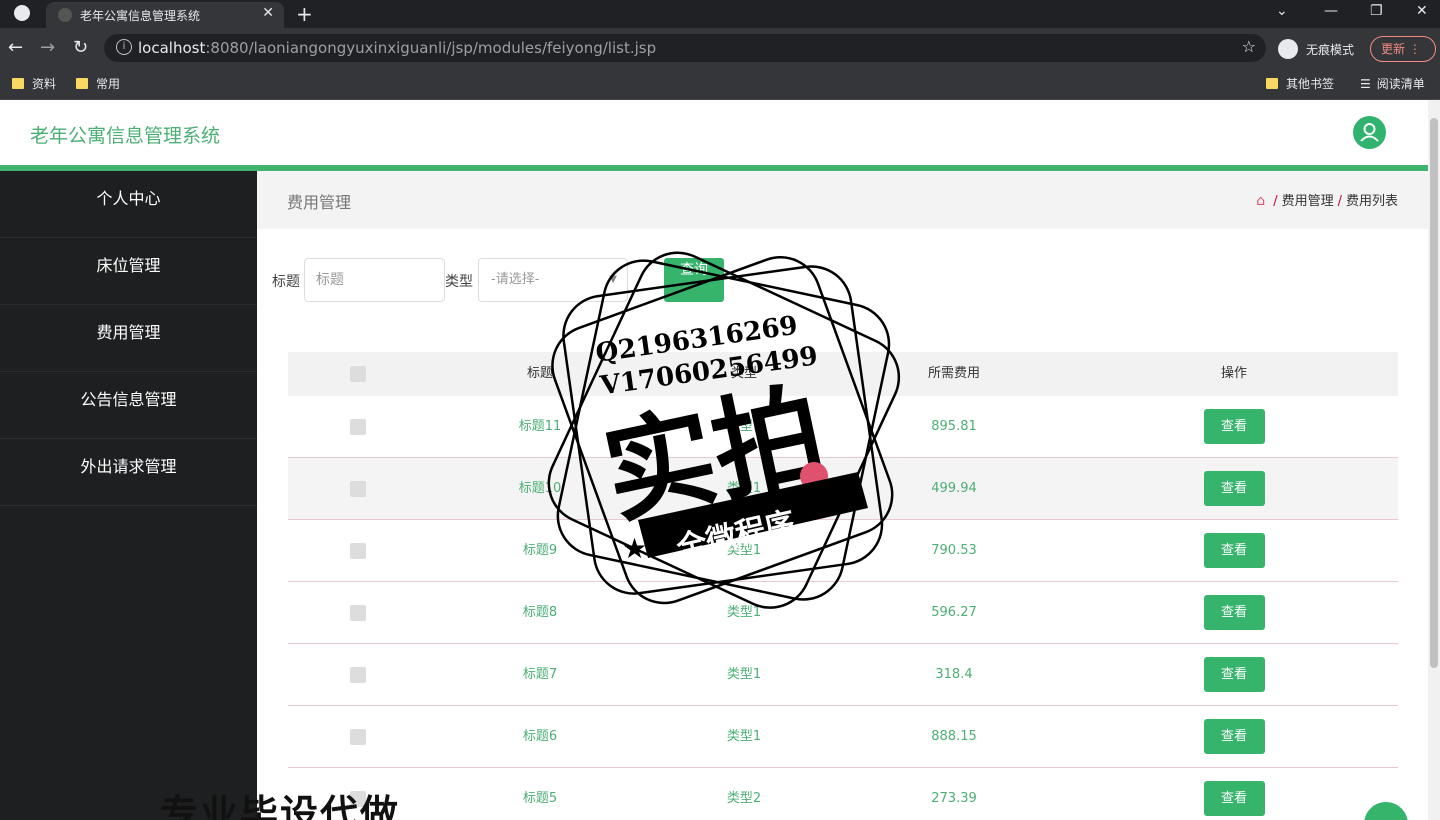 The image size is (1440, 820). Describe the element at coordinates (1371, 201) in the screenshot. I see `breadcrumb-item: 费用列表` at that location.